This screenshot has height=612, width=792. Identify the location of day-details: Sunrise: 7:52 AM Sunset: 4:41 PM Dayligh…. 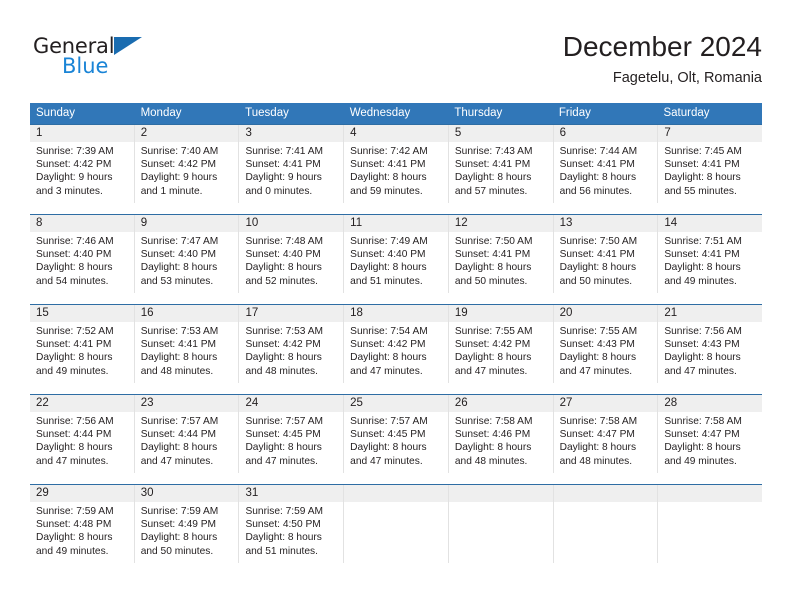
(82, 350).